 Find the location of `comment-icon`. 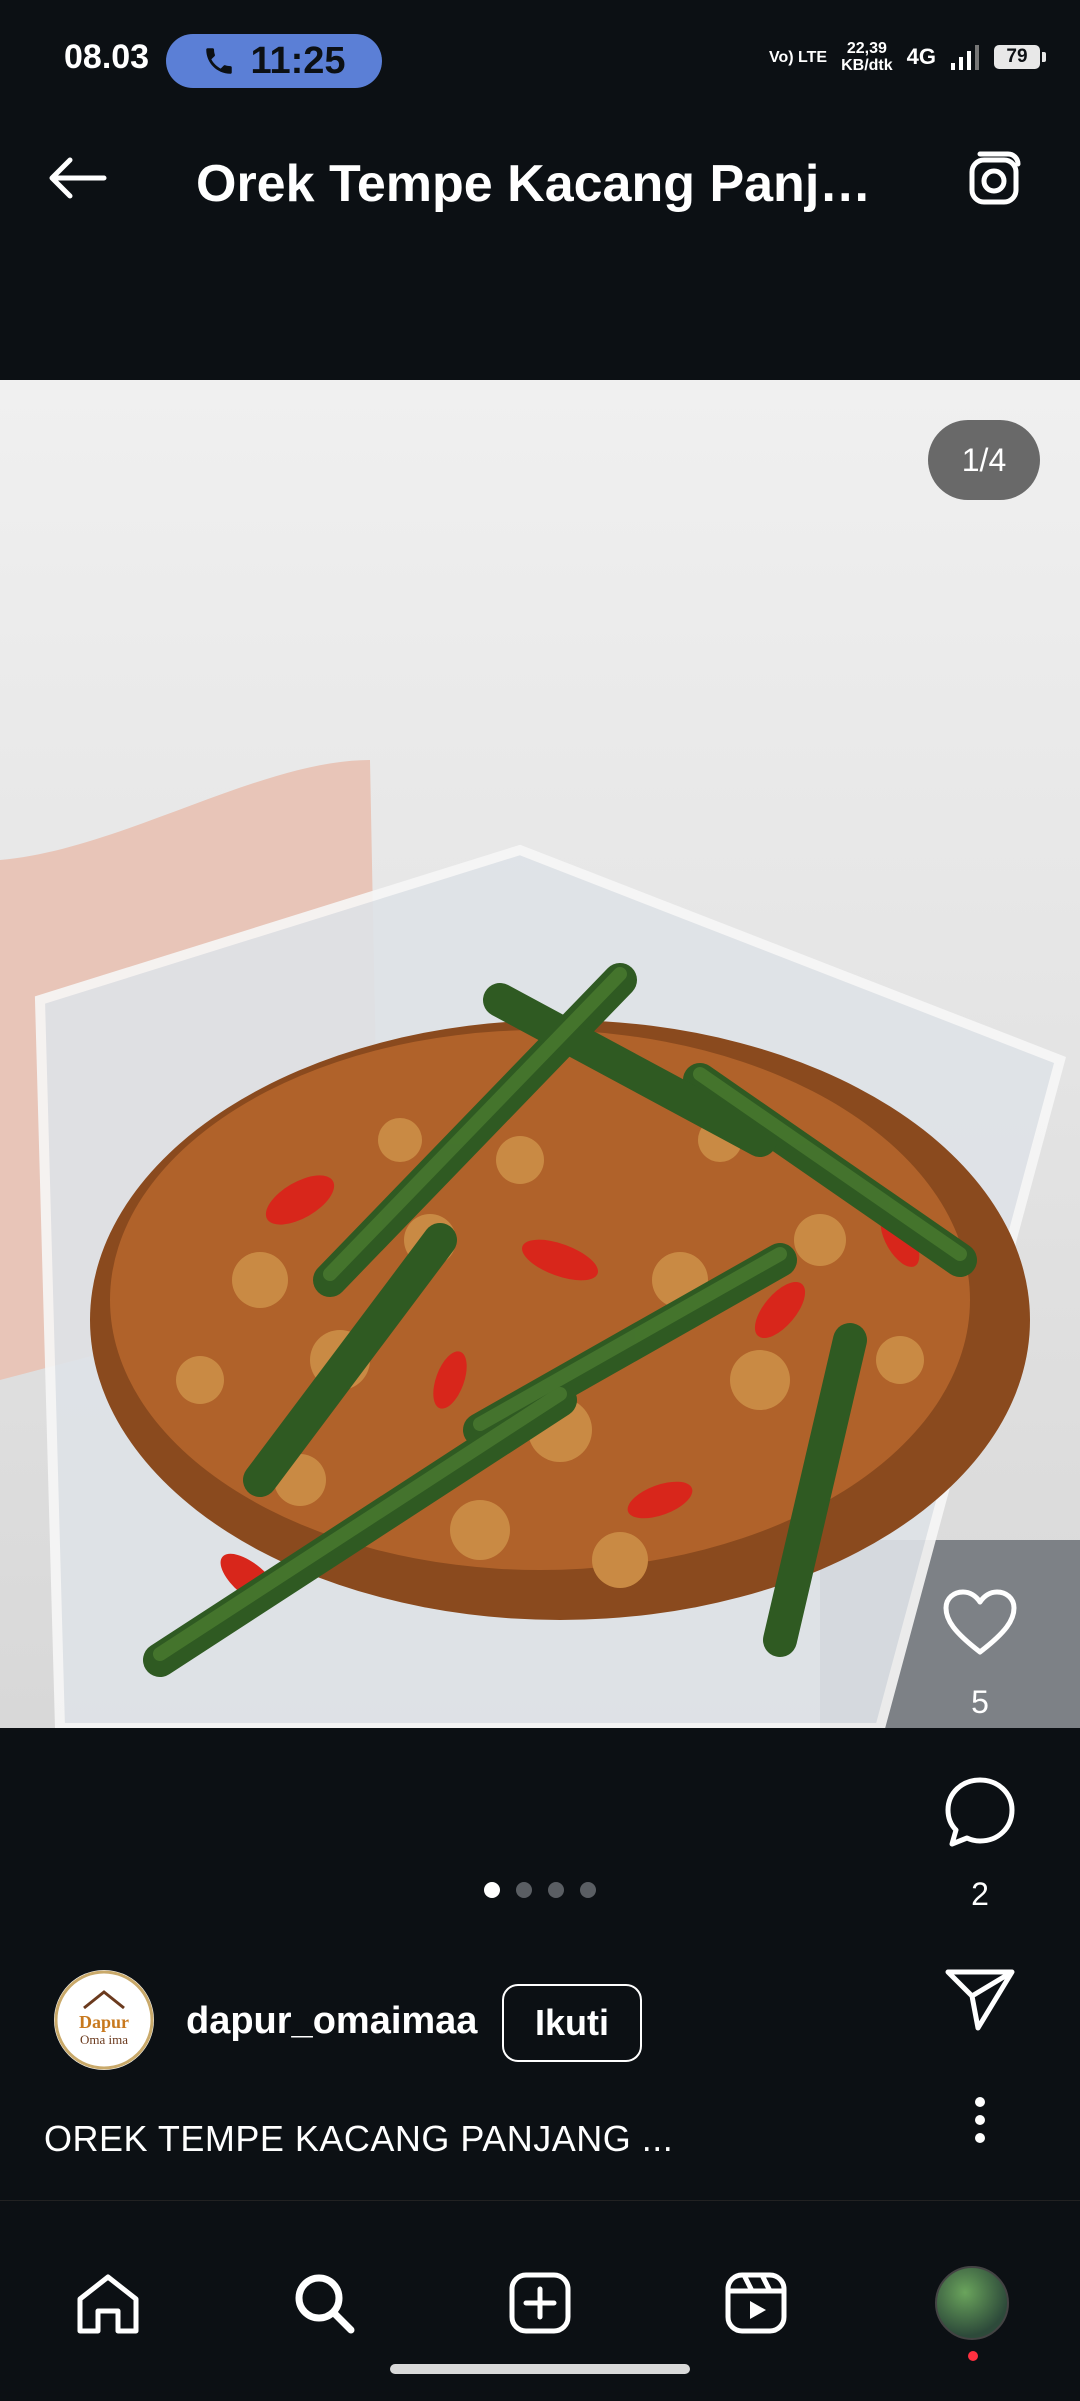

comment-icon is located at coordinates (980, 1812).